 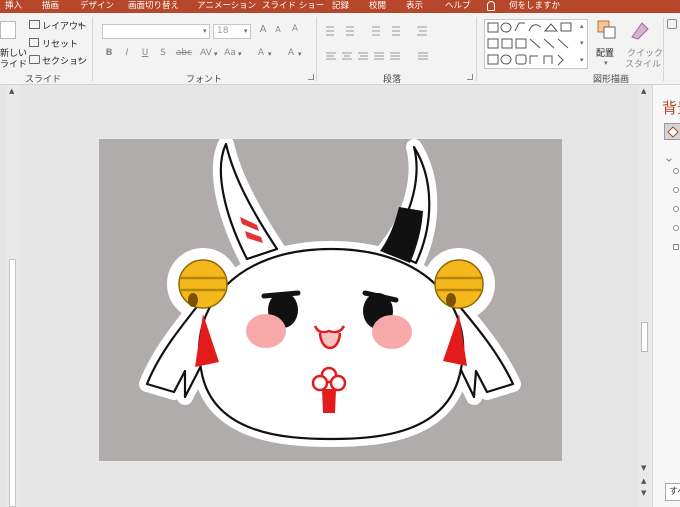 I want to click on section-icon, so click(x=34, y=59).